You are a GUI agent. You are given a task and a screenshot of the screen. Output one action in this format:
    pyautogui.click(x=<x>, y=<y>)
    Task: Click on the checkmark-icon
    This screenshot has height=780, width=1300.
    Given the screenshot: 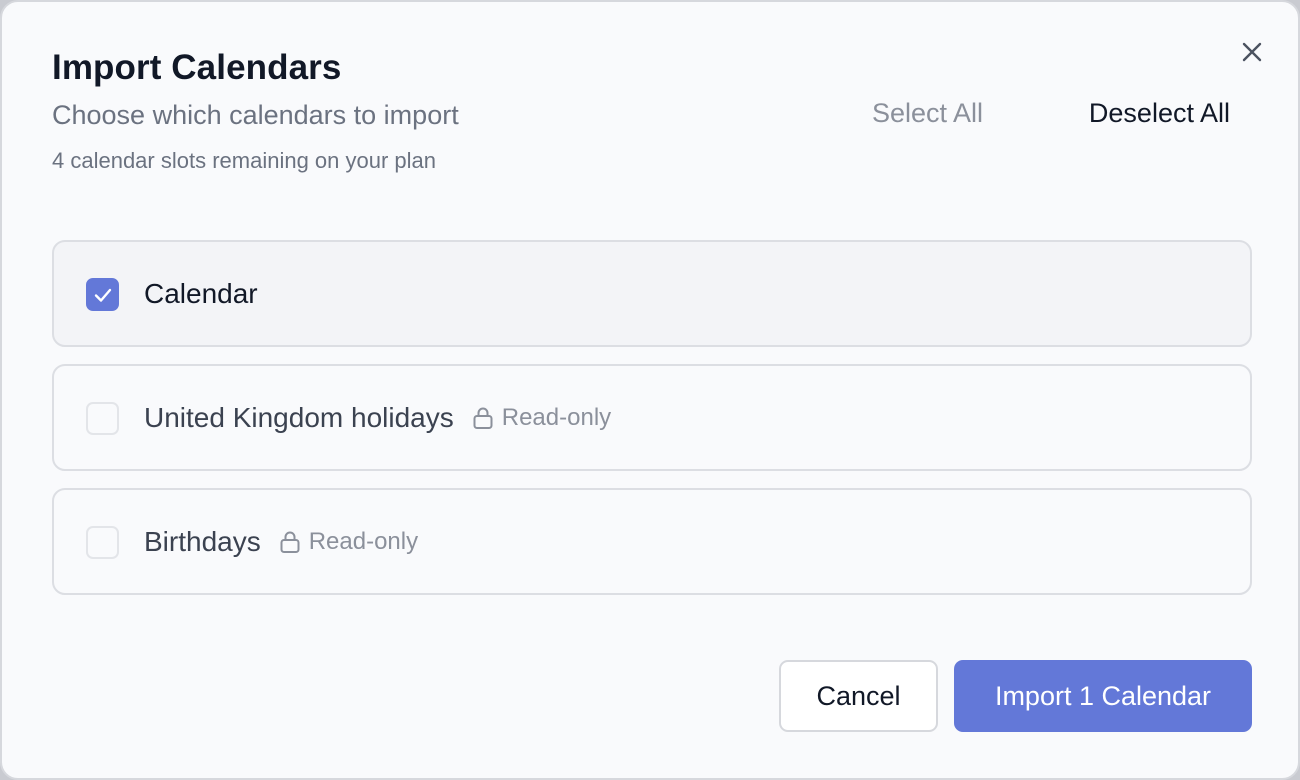 What is the action you would take?
    pyautogui.click(x=102, y=295)
    